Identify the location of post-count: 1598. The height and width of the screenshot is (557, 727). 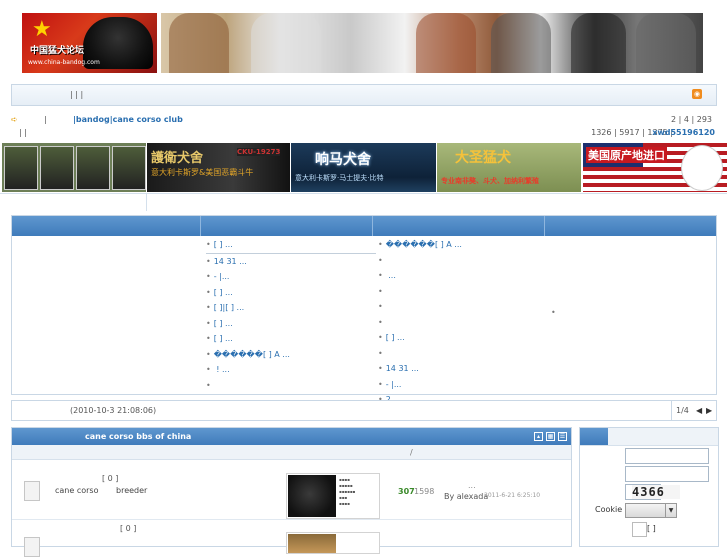
(424, 491).